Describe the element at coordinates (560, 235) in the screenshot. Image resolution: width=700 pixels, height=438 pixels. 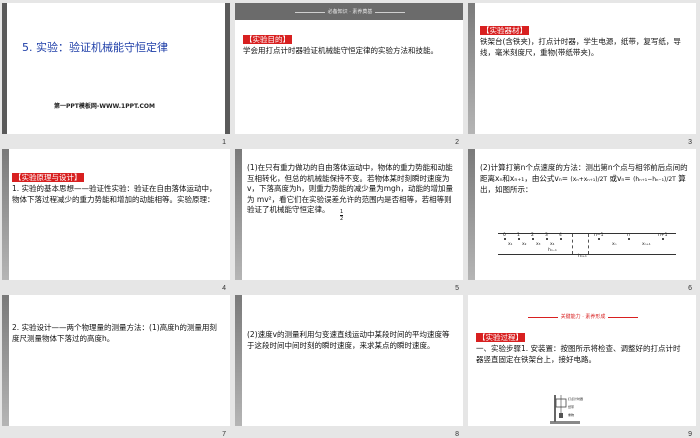
I see `tape-label: 4` at that location.